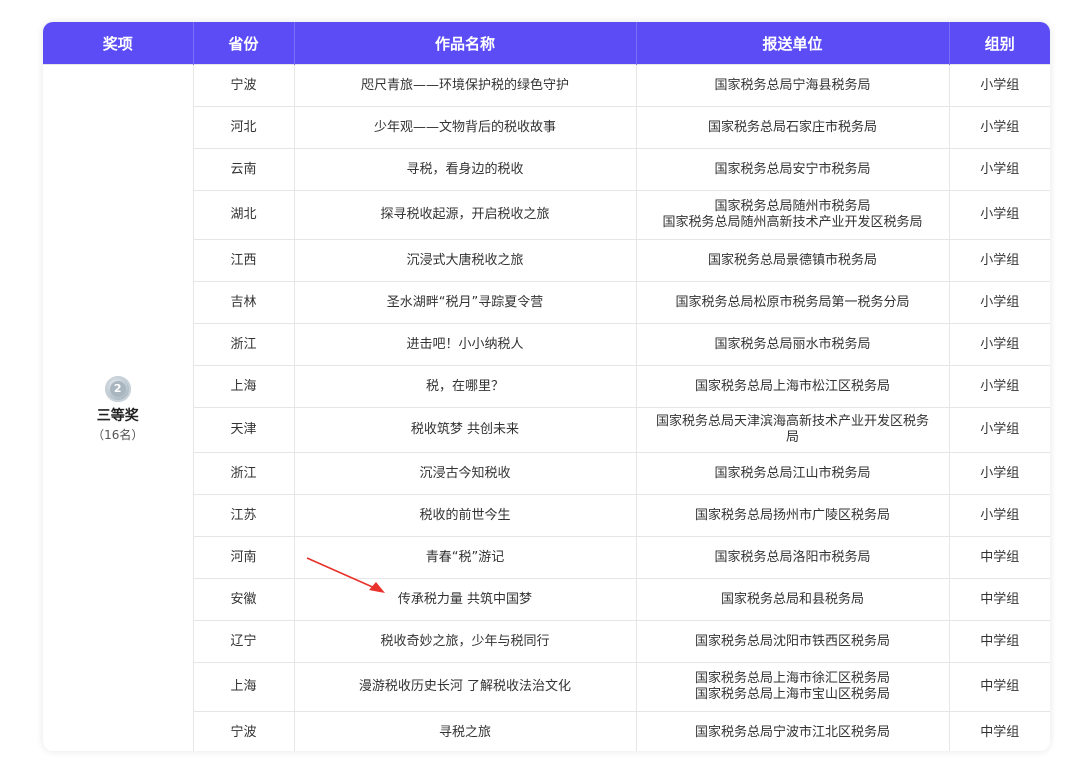 The width and height of the screenshot is (1080, 777). I want to click on unit-line: 国家税务总局石家庄市税务局, so click(792, 127).